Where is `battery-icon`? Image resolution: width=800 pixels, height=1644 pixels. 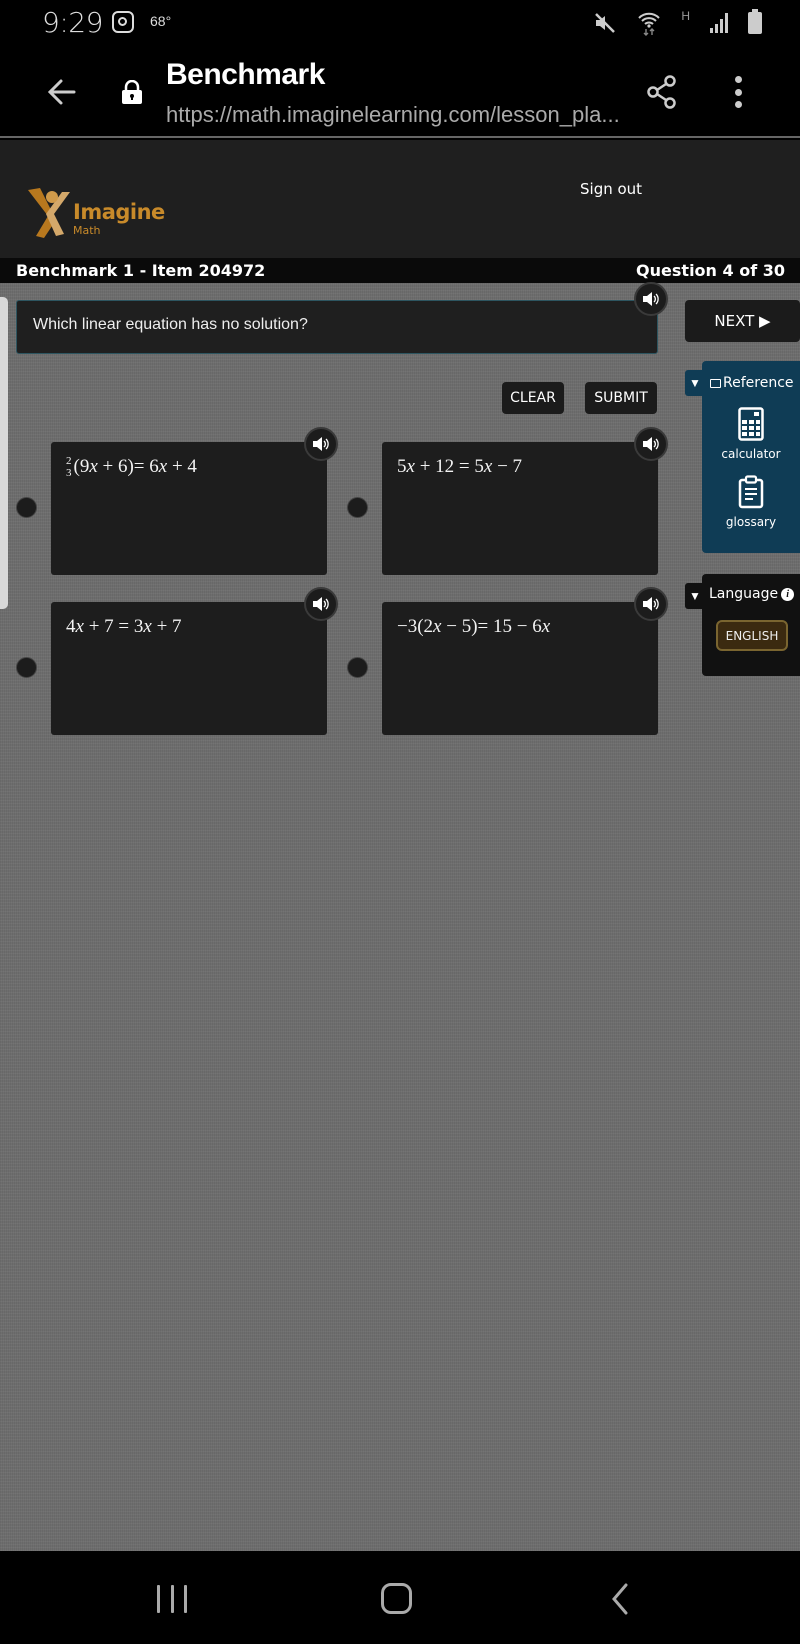 battery-icon is located at coordinates (755, 21).